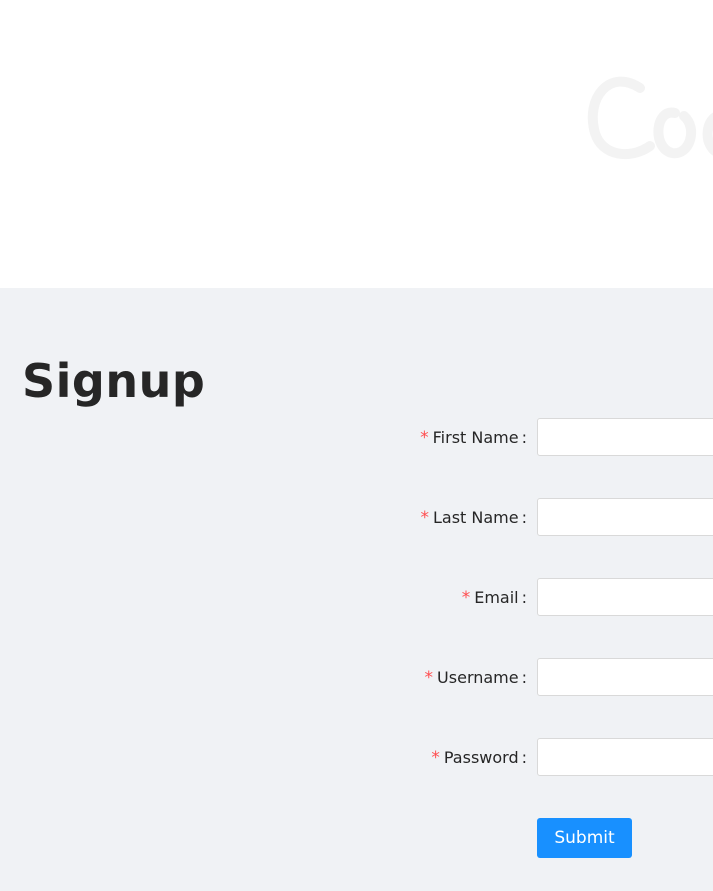 The height and width of the screenshot is (891, 713). Describe the element at coordinates (625, 437) in the screenshot. I see `first-name-input` at that location.